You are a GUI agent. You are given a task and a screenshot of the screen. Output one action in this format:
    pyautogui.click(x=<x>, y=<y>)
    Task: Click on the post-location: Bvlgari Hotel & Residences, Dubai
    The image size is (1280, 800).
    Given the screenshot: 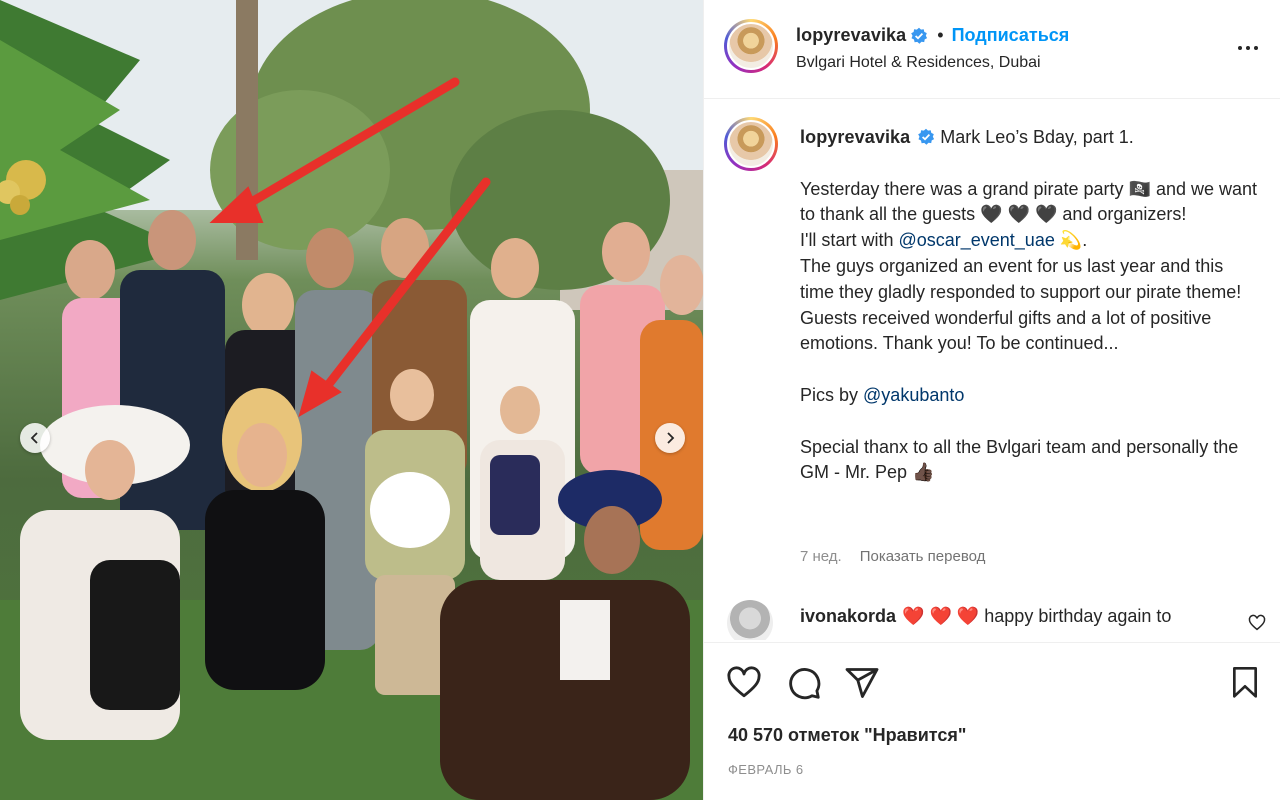 What is the action you would take?
    pyautogui.click(x=918, y=63)
    